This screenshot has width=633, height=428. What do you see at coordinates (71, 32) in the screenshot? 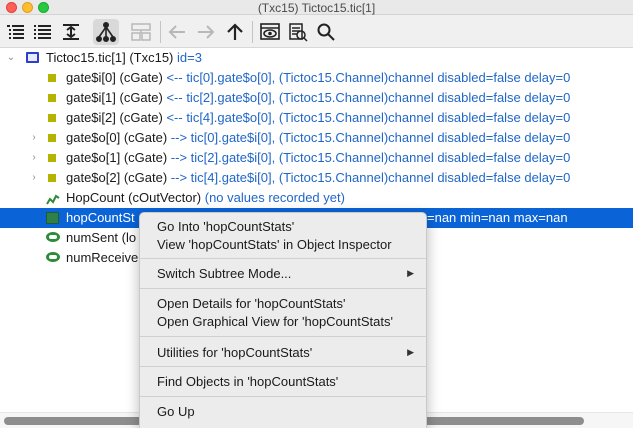
I see `grouped-mode-icon` at bounding box center [71, 32].